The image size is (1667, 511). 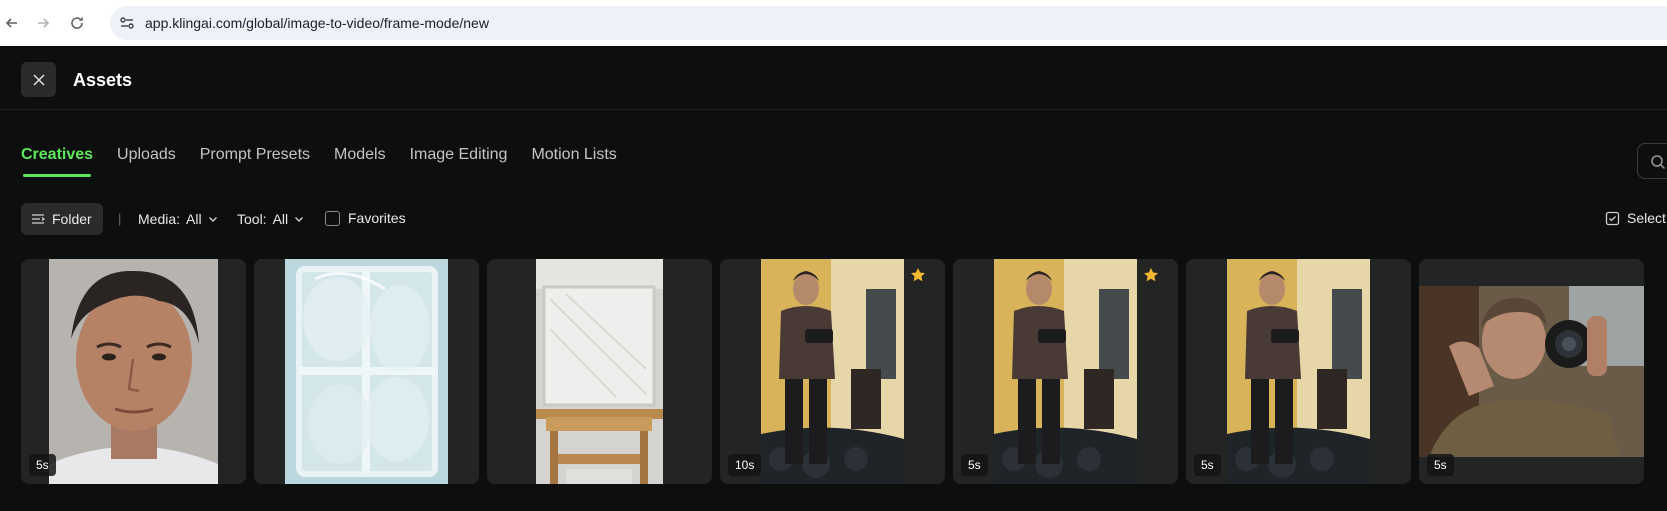 What do you see at coordinates (1612, 218) in the screenshot?
I see `checkbox-select-icon` at bounding box center [1612, 218].